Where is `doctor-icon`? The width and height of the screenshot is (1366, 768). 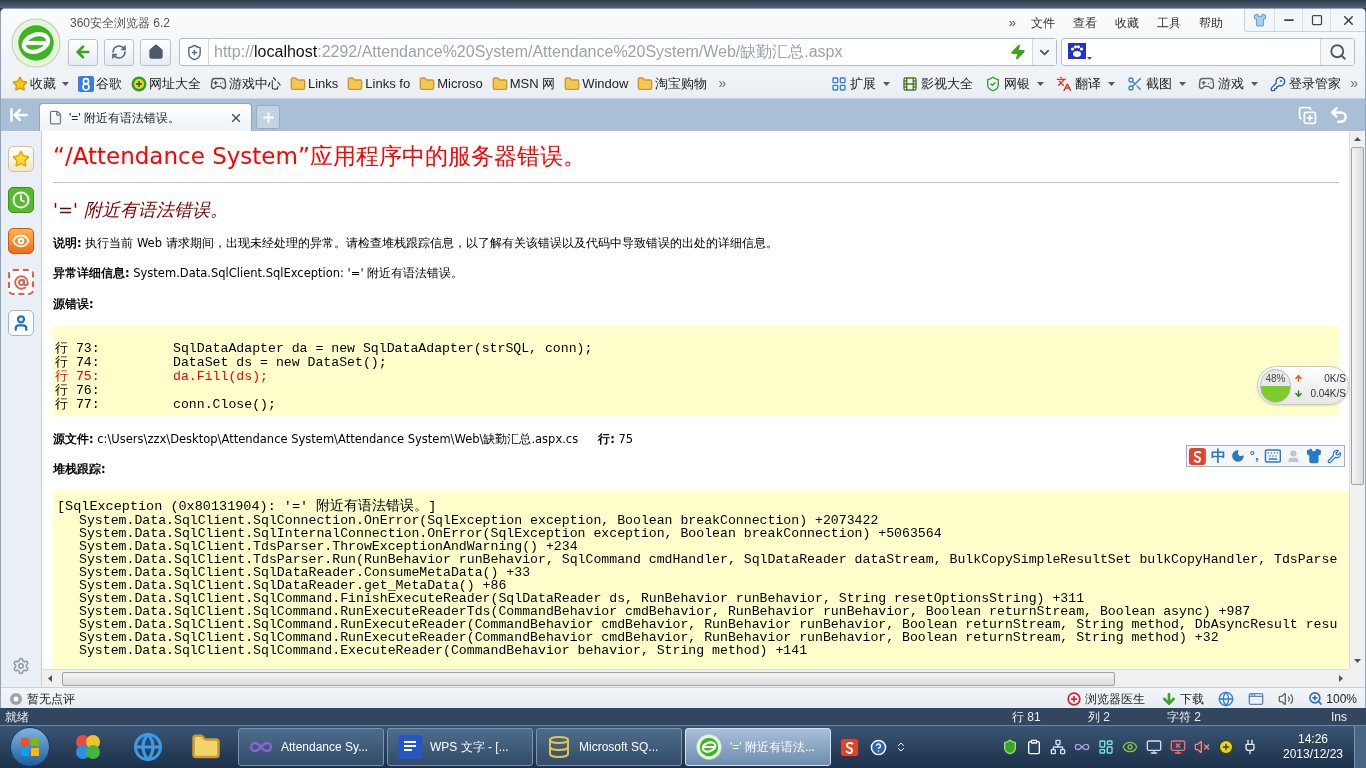 doctor-icon is located at coordinates (1074, 698).